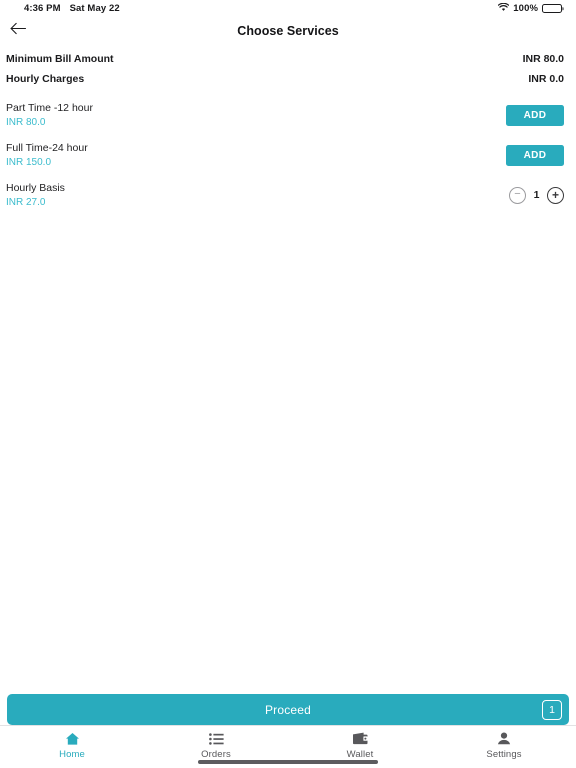  What do you see at coordinates (47, 148) in the screenshot?
I see `service-name: Full Time-24 hour` at bounding box center [47, 148].